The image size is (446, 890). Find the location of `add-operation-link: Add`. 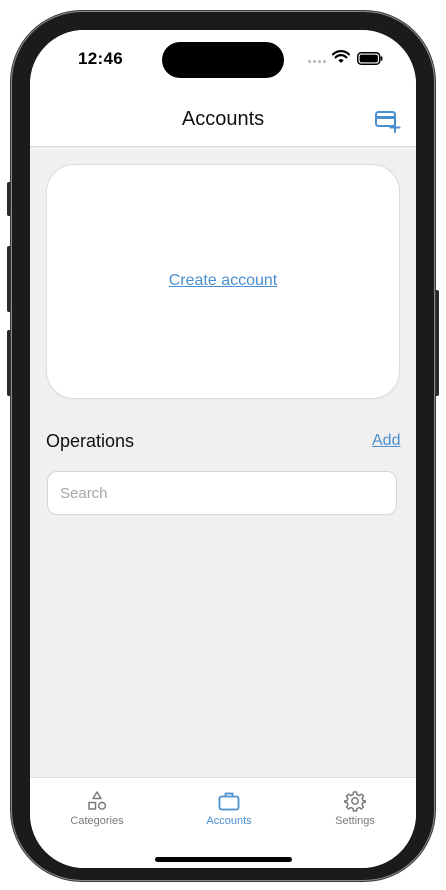

add-operation-link: Add is located at coordinates (386, 441).